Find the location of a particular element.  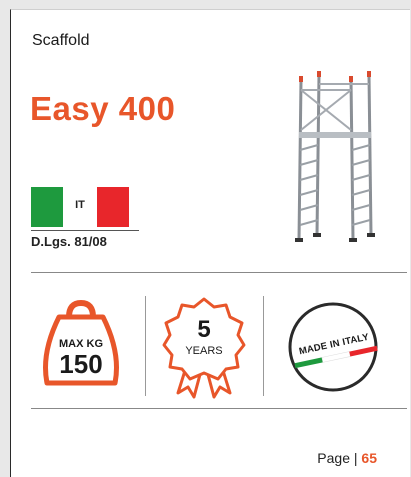

country-code: IT is located at coordinates (80, 205).